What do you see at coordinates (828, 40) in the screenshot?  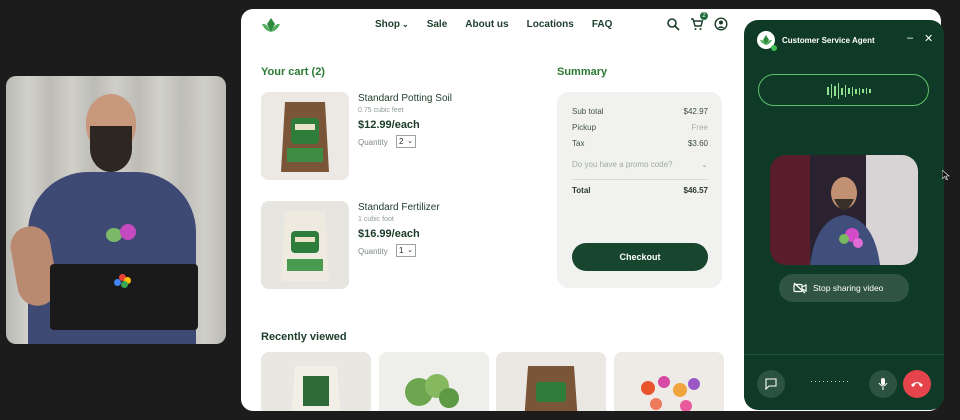 I see `agent-title: Customer Service Agent` at bounding box center [828, 40].